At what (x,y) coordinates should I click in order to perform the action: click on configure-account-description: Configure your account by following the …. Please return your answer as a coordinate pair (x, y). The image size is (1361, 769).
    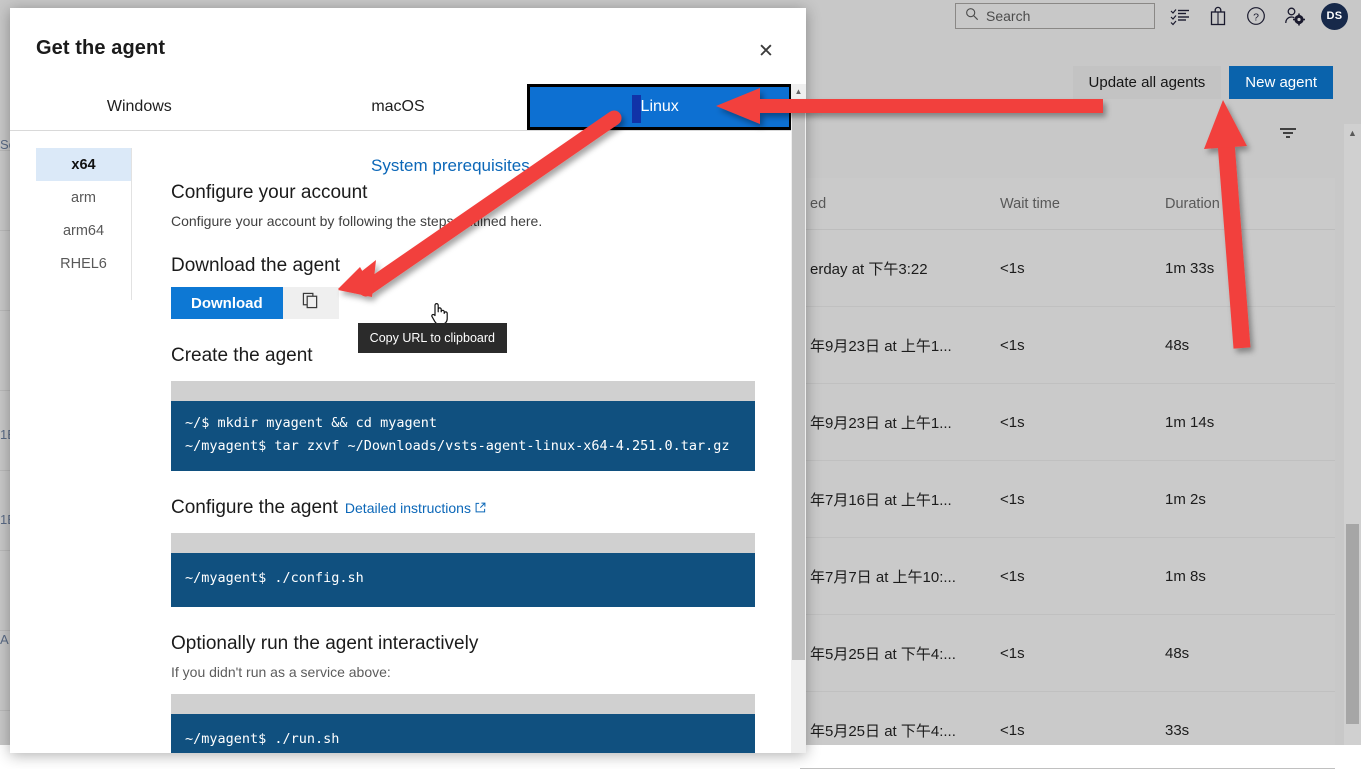
    Looking at the image, I should click on (471, 221).